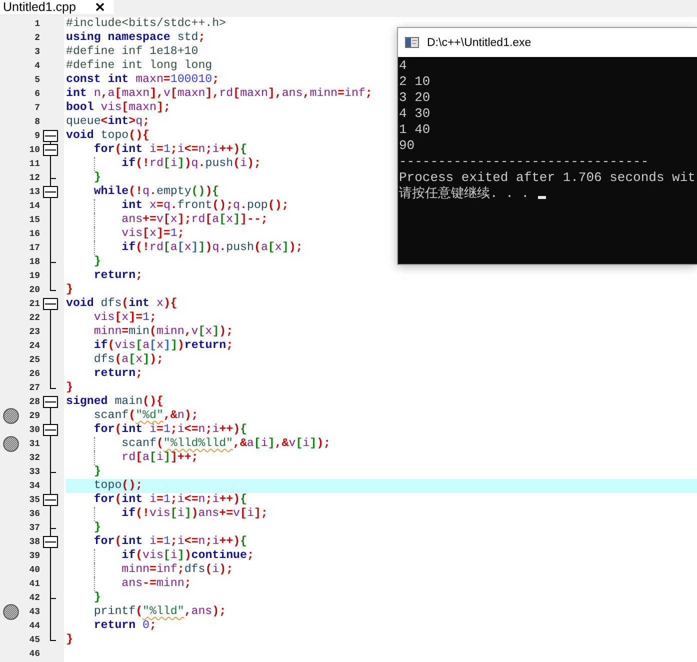 This screenshot has height=662, width=697. I want to click on line-number: 27, so click(34, 388).